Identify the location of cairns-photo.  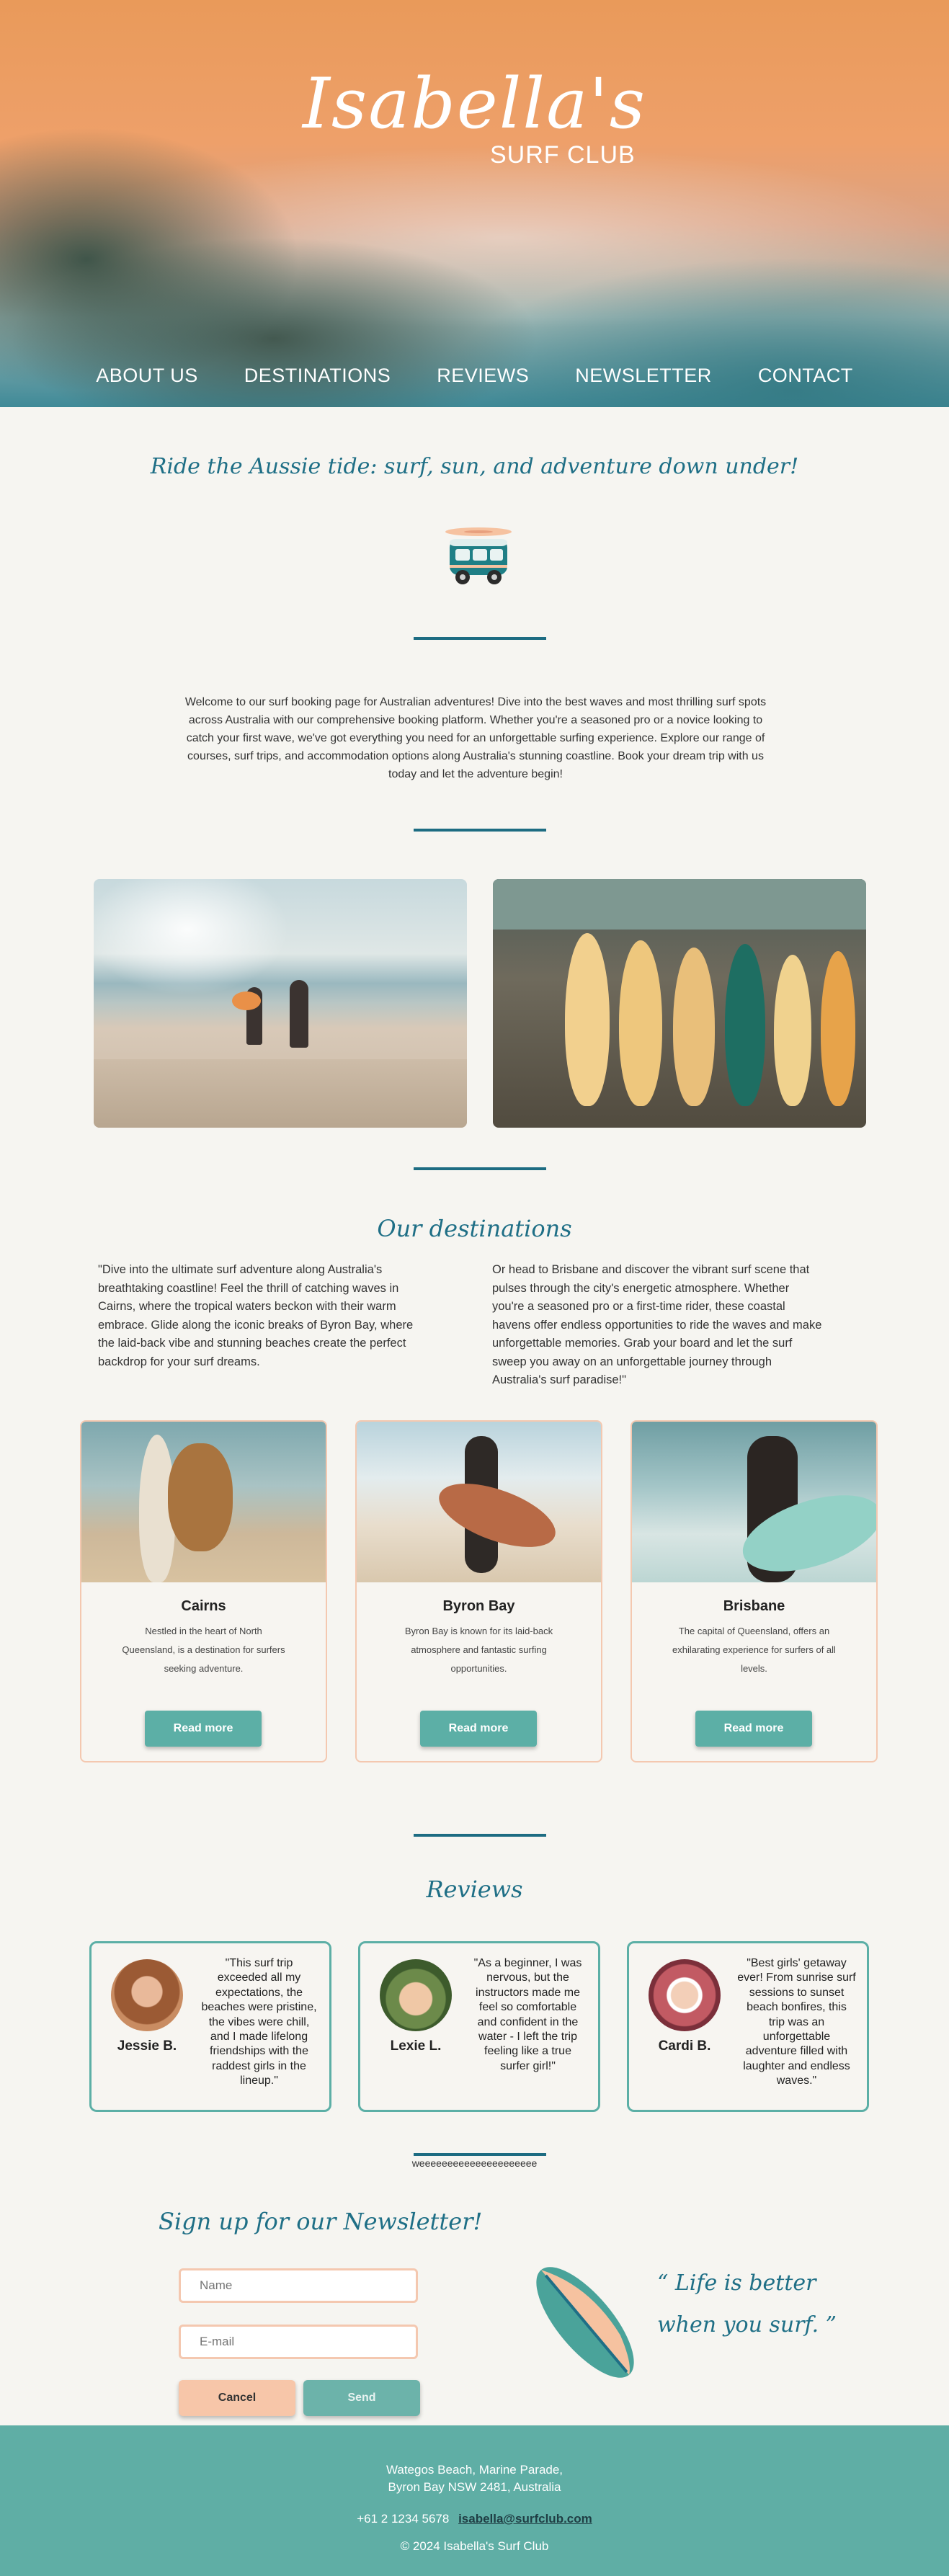
(203, 1502).